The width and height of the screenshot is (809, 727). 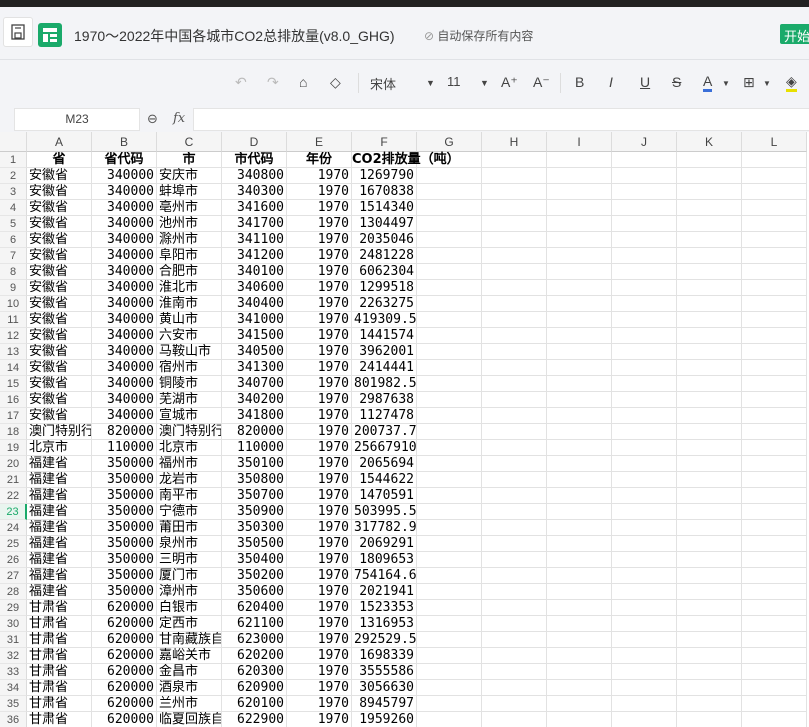 What do you see at coordinates (254, 368) in the screenshot?
I see `table-cell: 341300` at bounding box center [254, 368].